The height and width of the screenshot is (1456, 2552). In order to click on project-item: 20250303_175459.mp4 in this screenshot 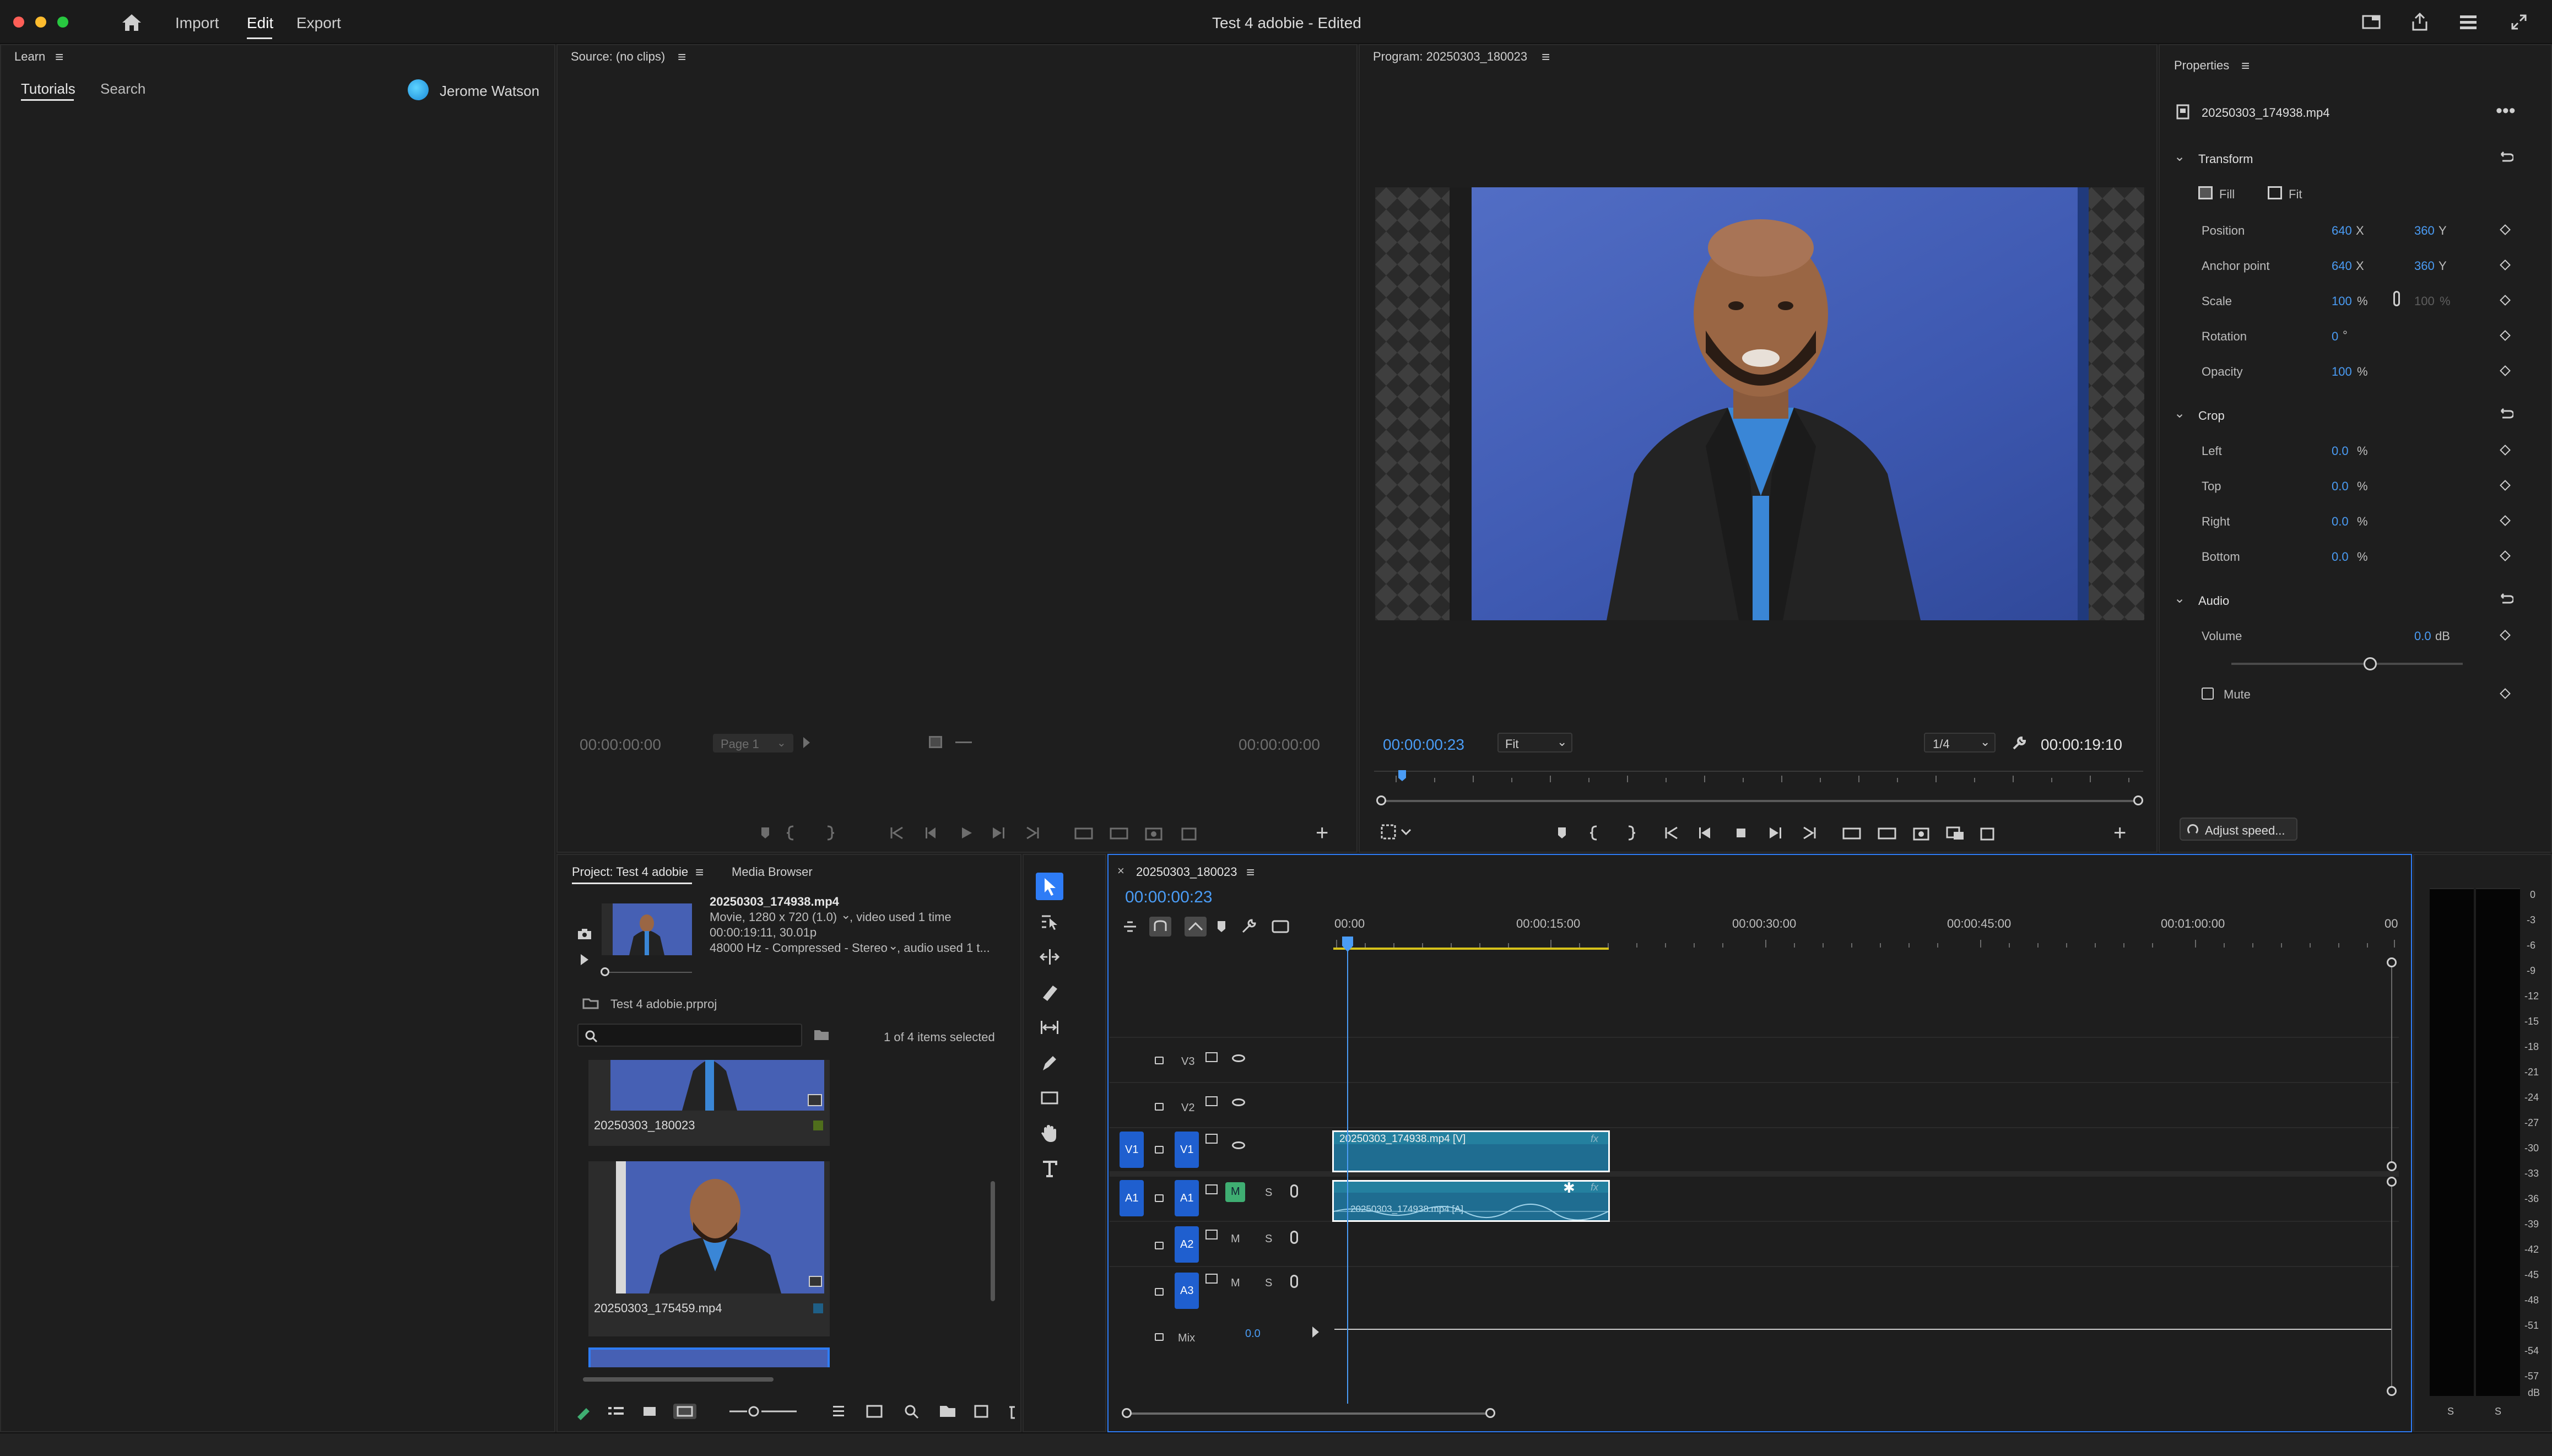, I will do `click(709, 1248)`.